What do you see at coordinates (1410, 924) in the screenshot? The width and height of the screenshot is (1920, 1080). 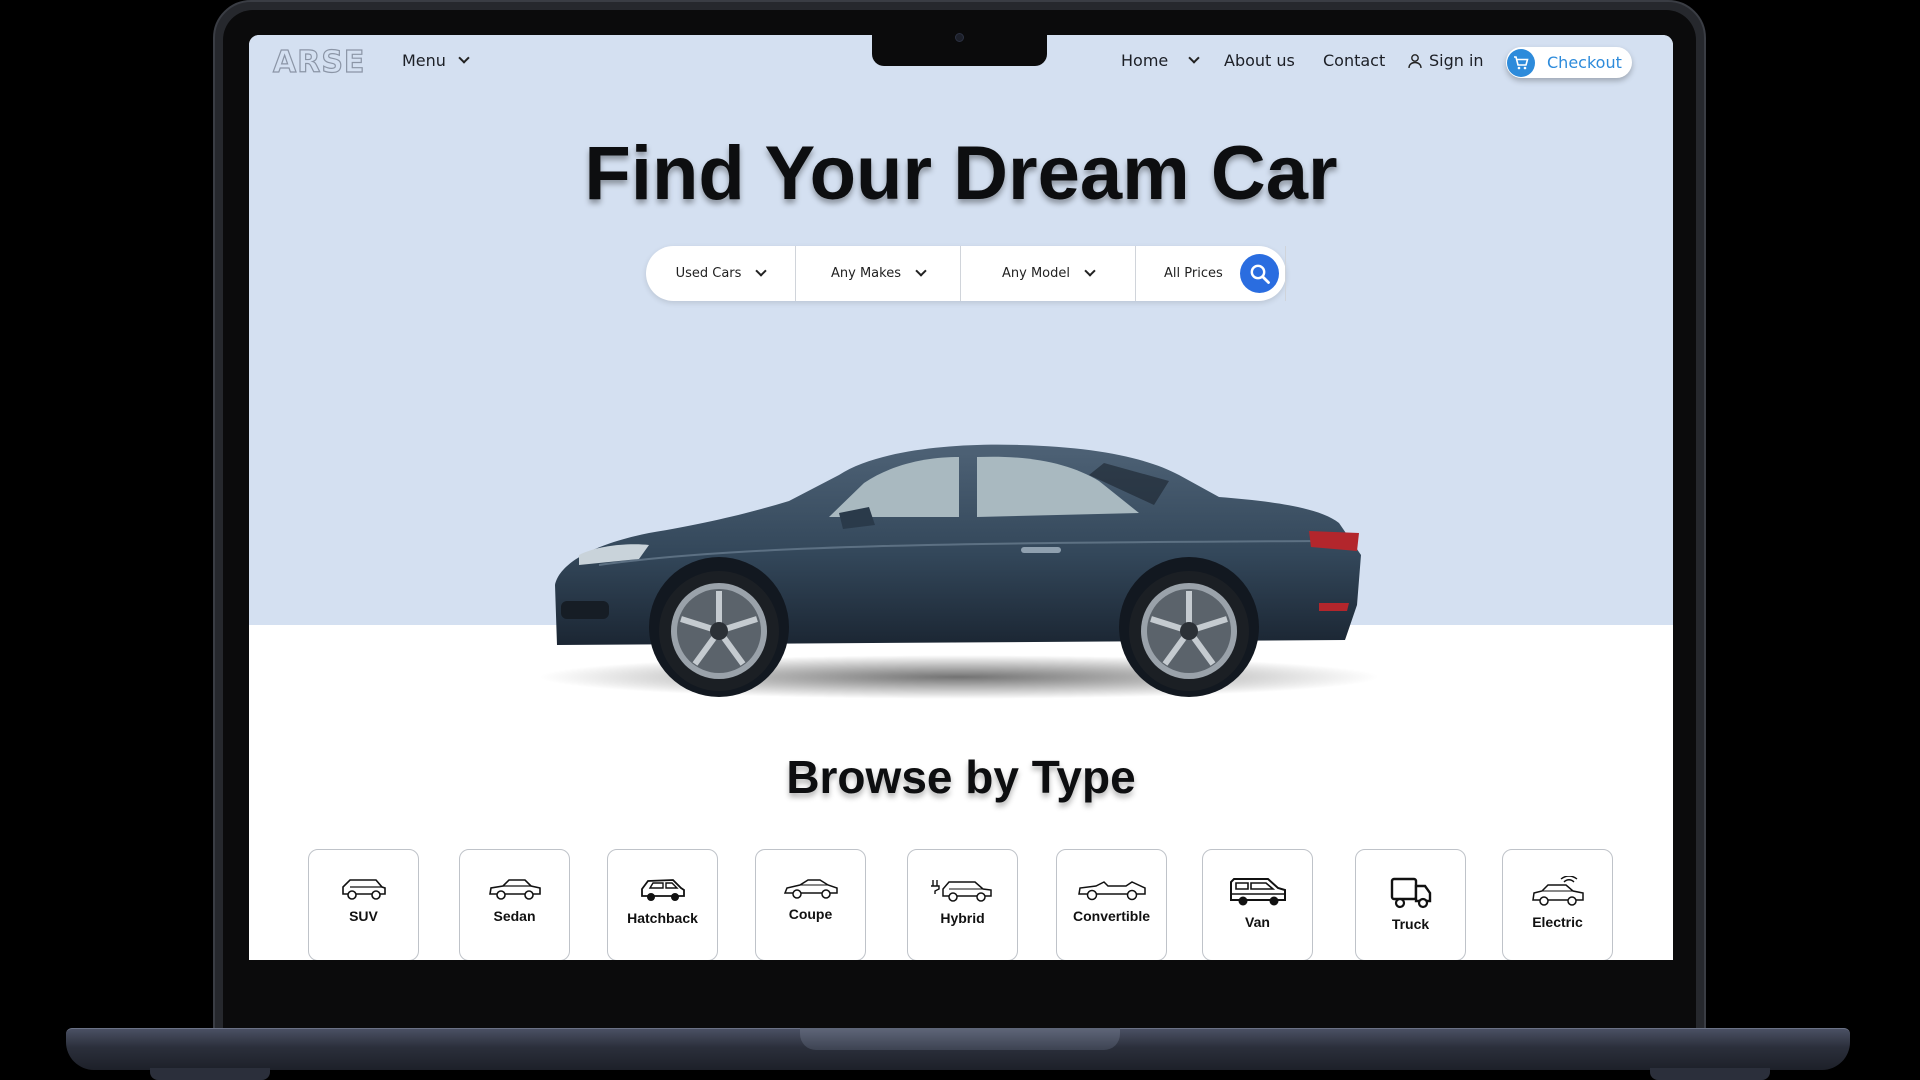 I see `type-label: Truck` at bounding box center [1410, 924].